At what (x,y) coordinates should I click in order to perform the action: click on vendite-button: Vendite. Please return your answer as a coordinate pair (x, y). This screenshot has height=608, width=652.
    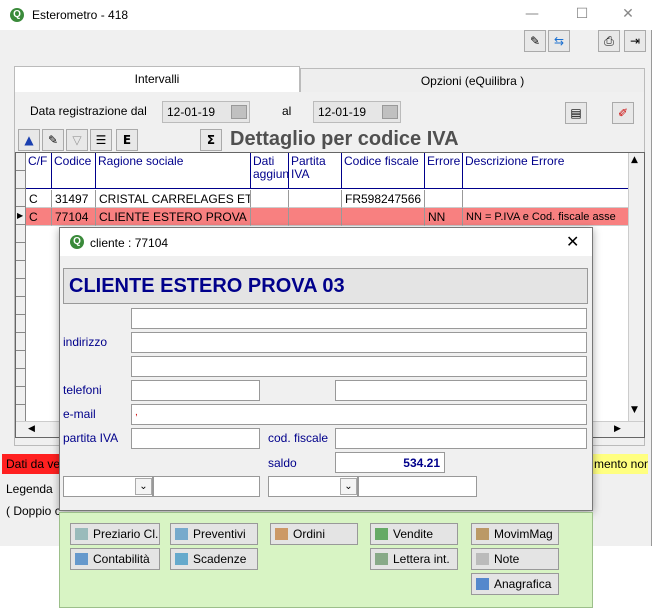
    Looking at the image, I should click on (414, 534).